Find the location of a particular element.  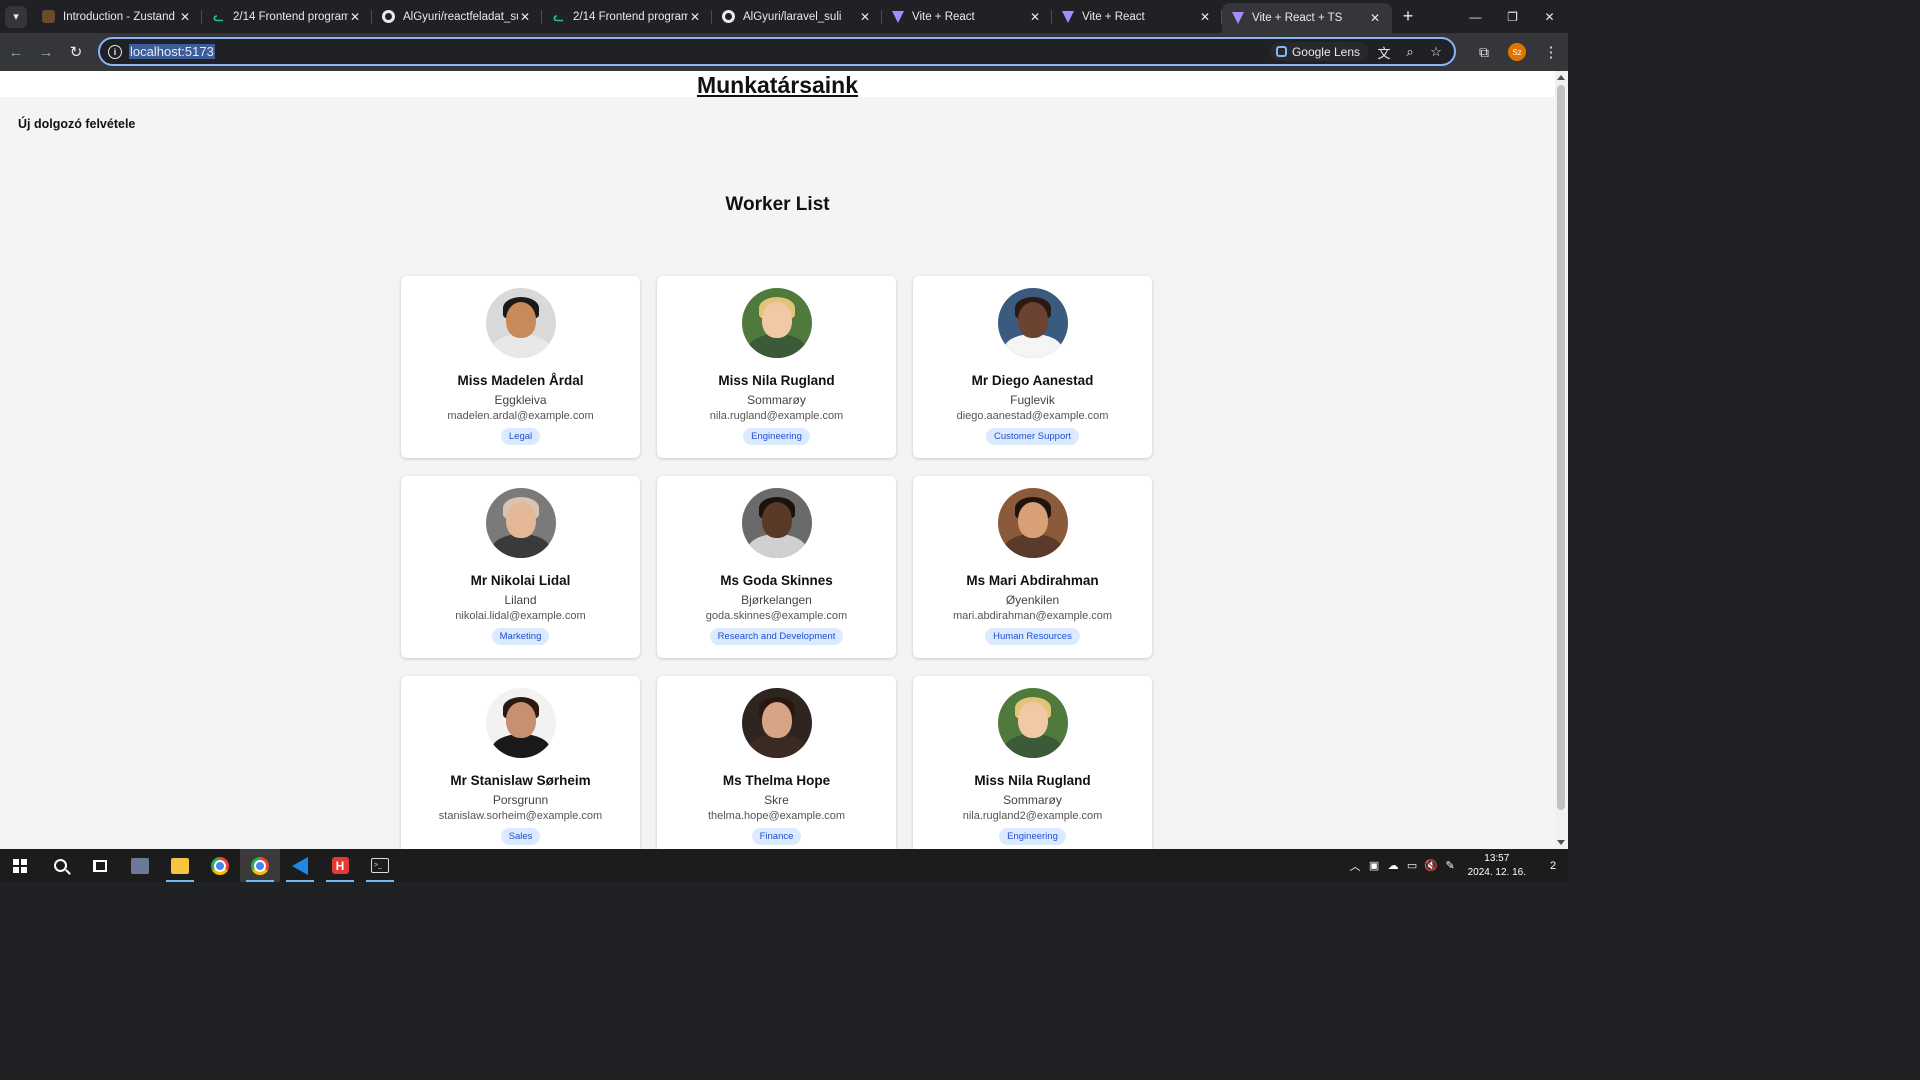

taskbar-app-chrome is located at coordinates (220, 865).